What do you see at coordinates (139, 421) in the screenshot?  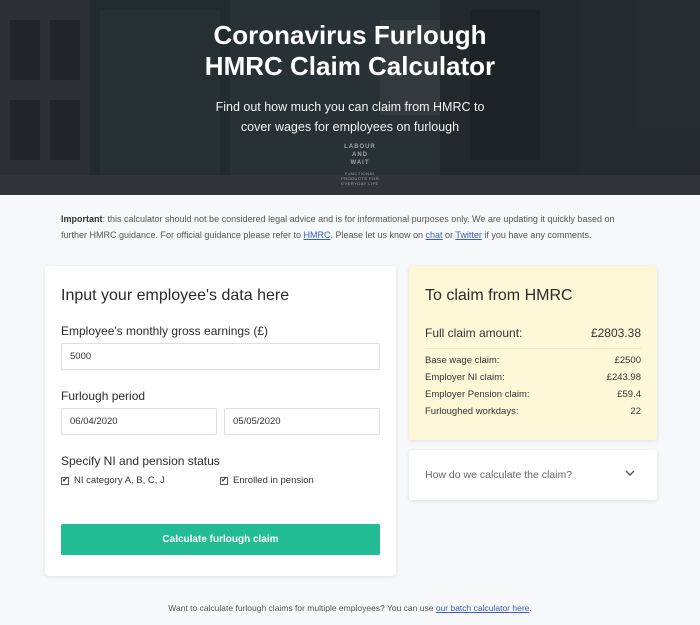 I see `start-date-input: 06/04/2020` at bounding box center [139, 421].